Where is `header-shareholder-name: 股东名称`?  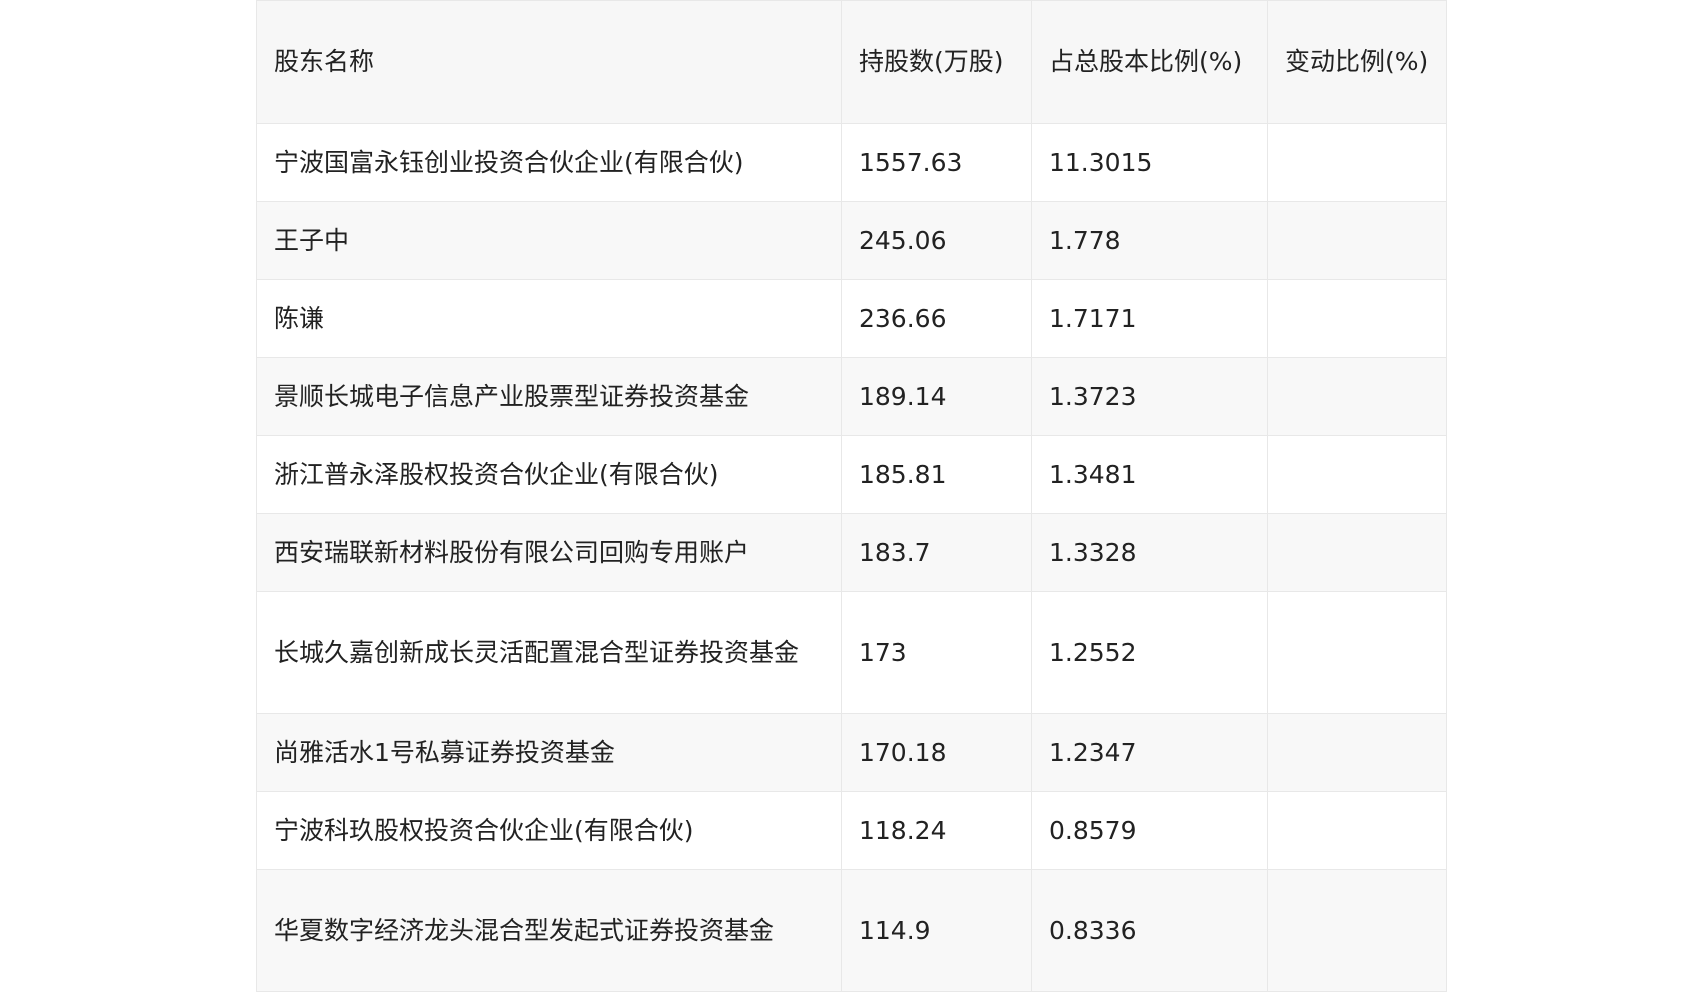 header-shareholder-name: 股东名称 is located at coordinates (549, 62).